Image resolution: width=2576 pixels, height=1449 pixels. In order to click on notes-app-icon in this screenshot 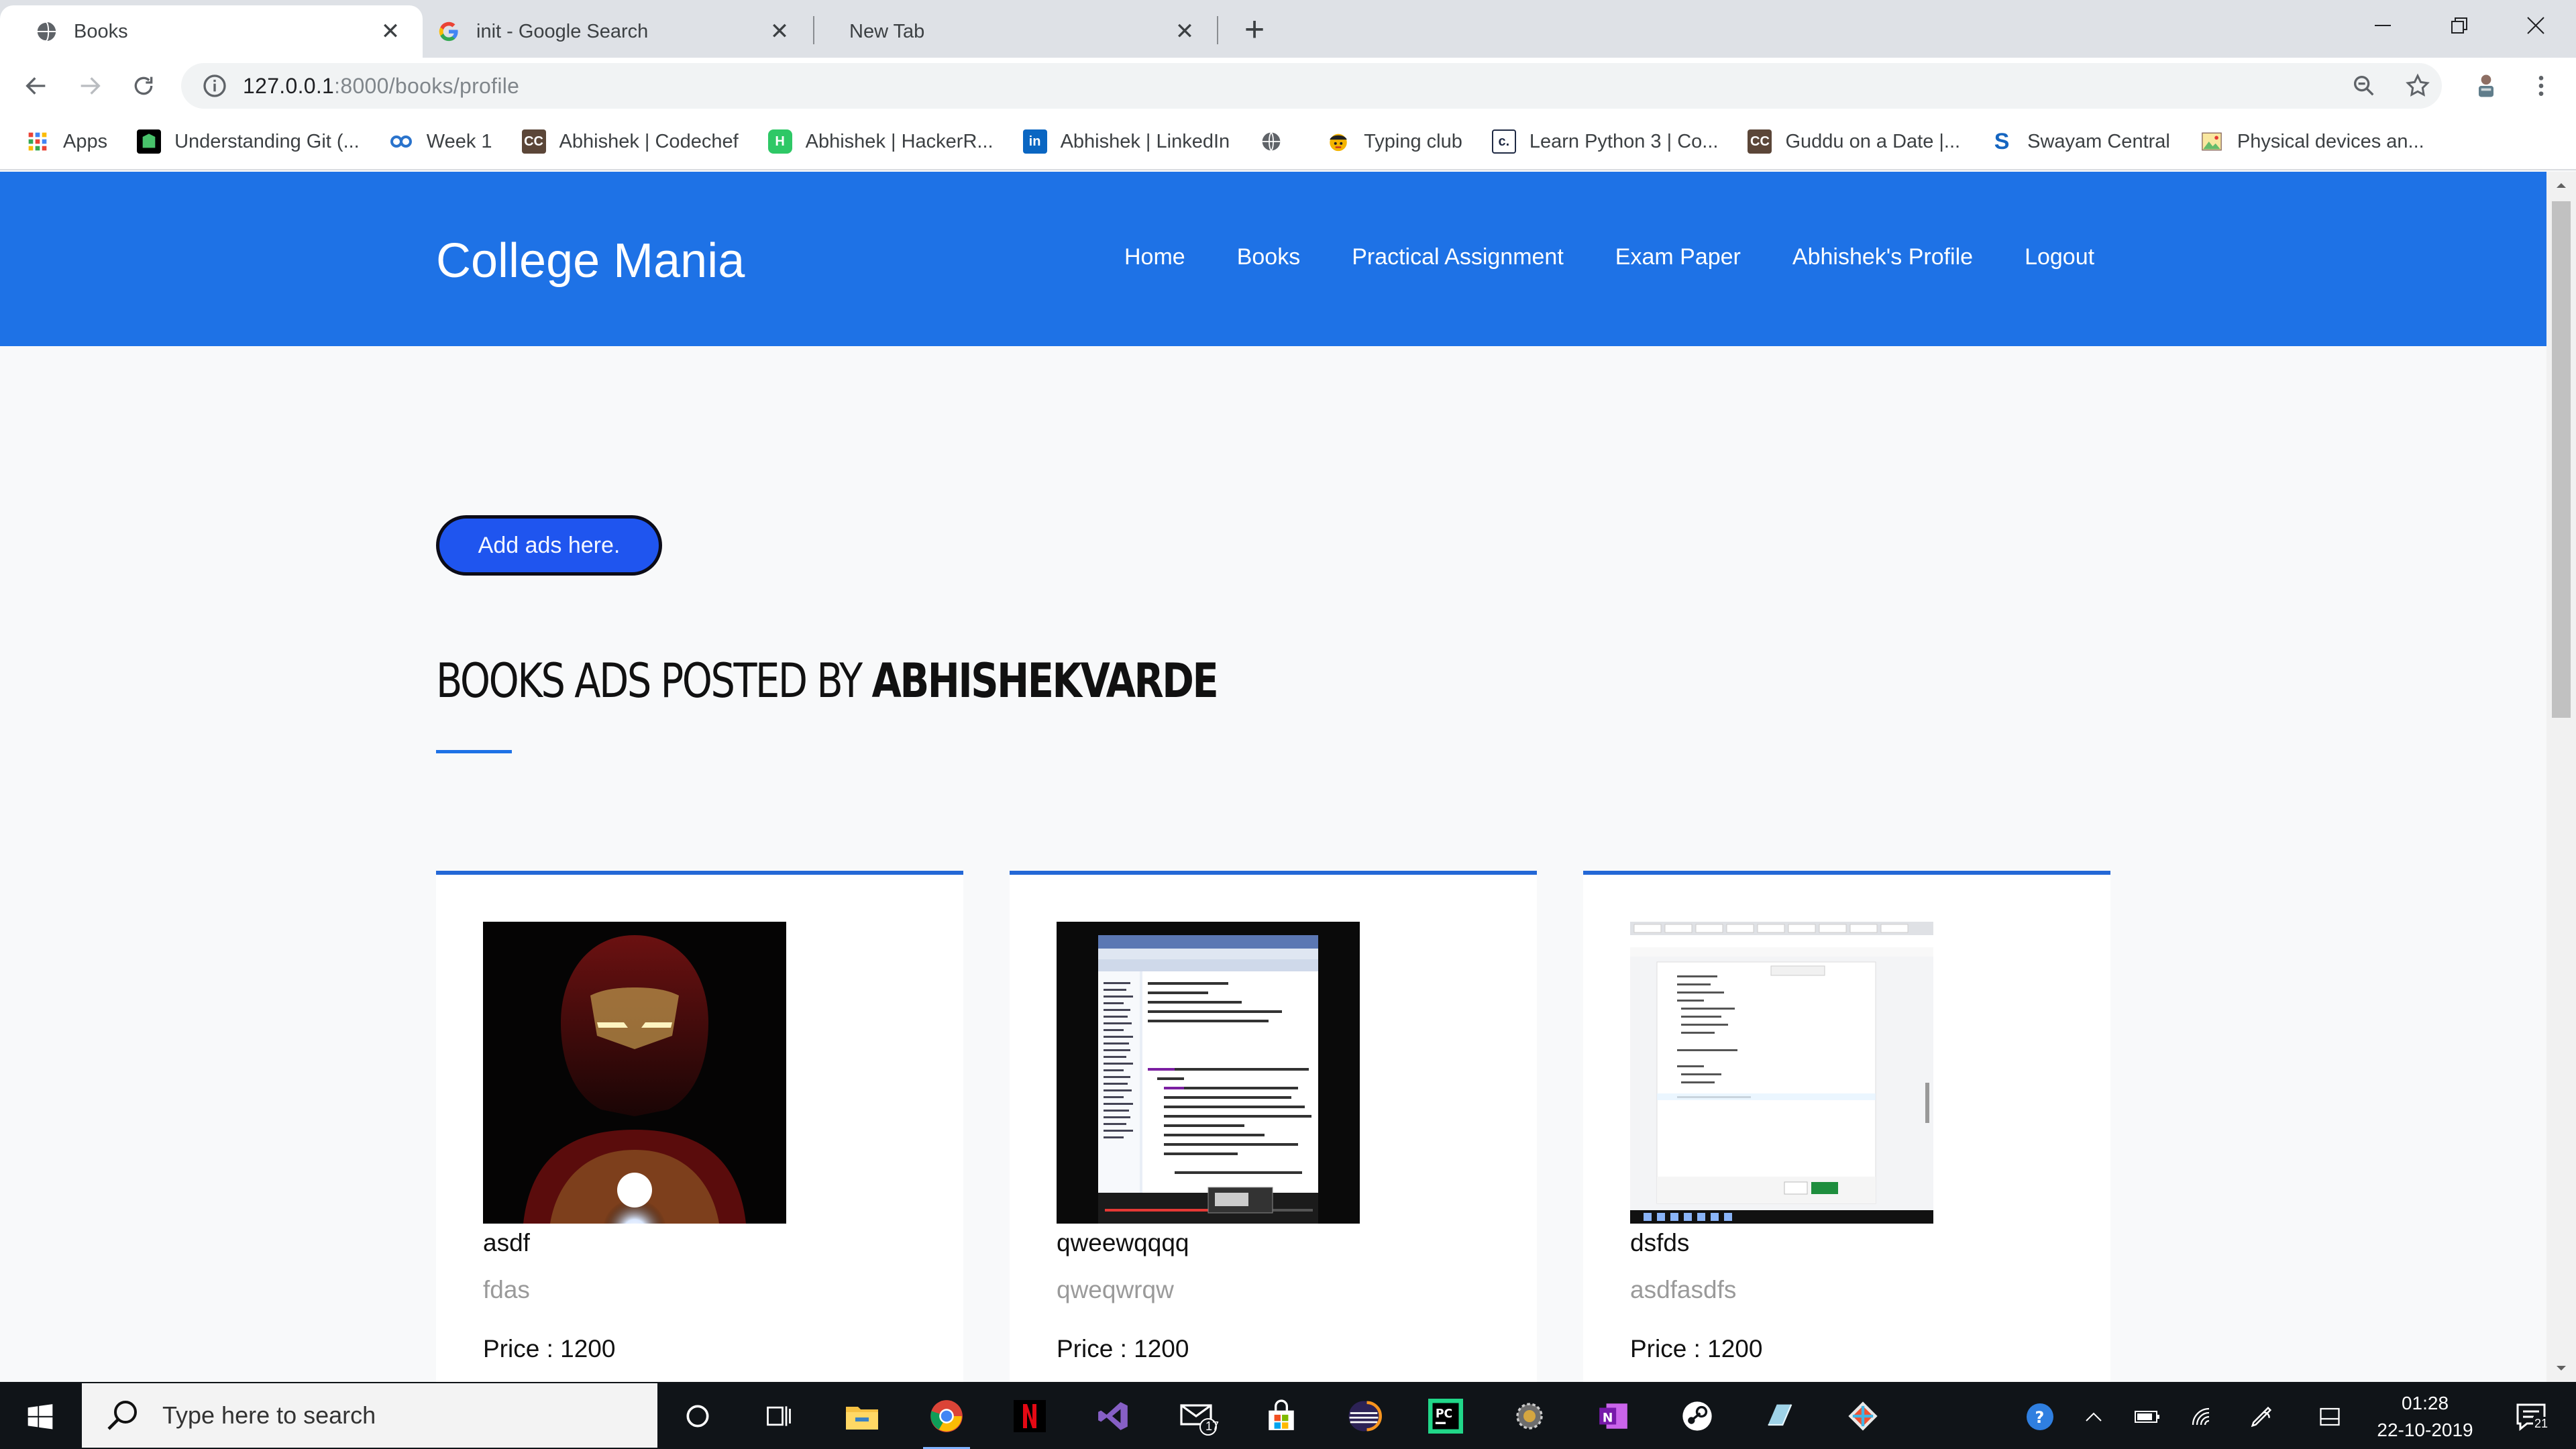, I will do `click(1779, 1416)`.